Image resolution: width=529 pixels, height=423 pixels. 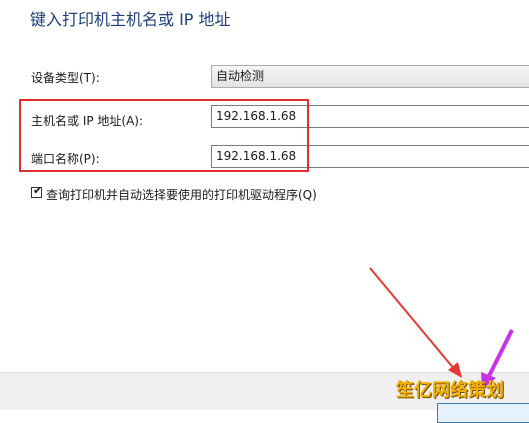 I want to click on purple-arrow-icon, so click(x=500, y=354).